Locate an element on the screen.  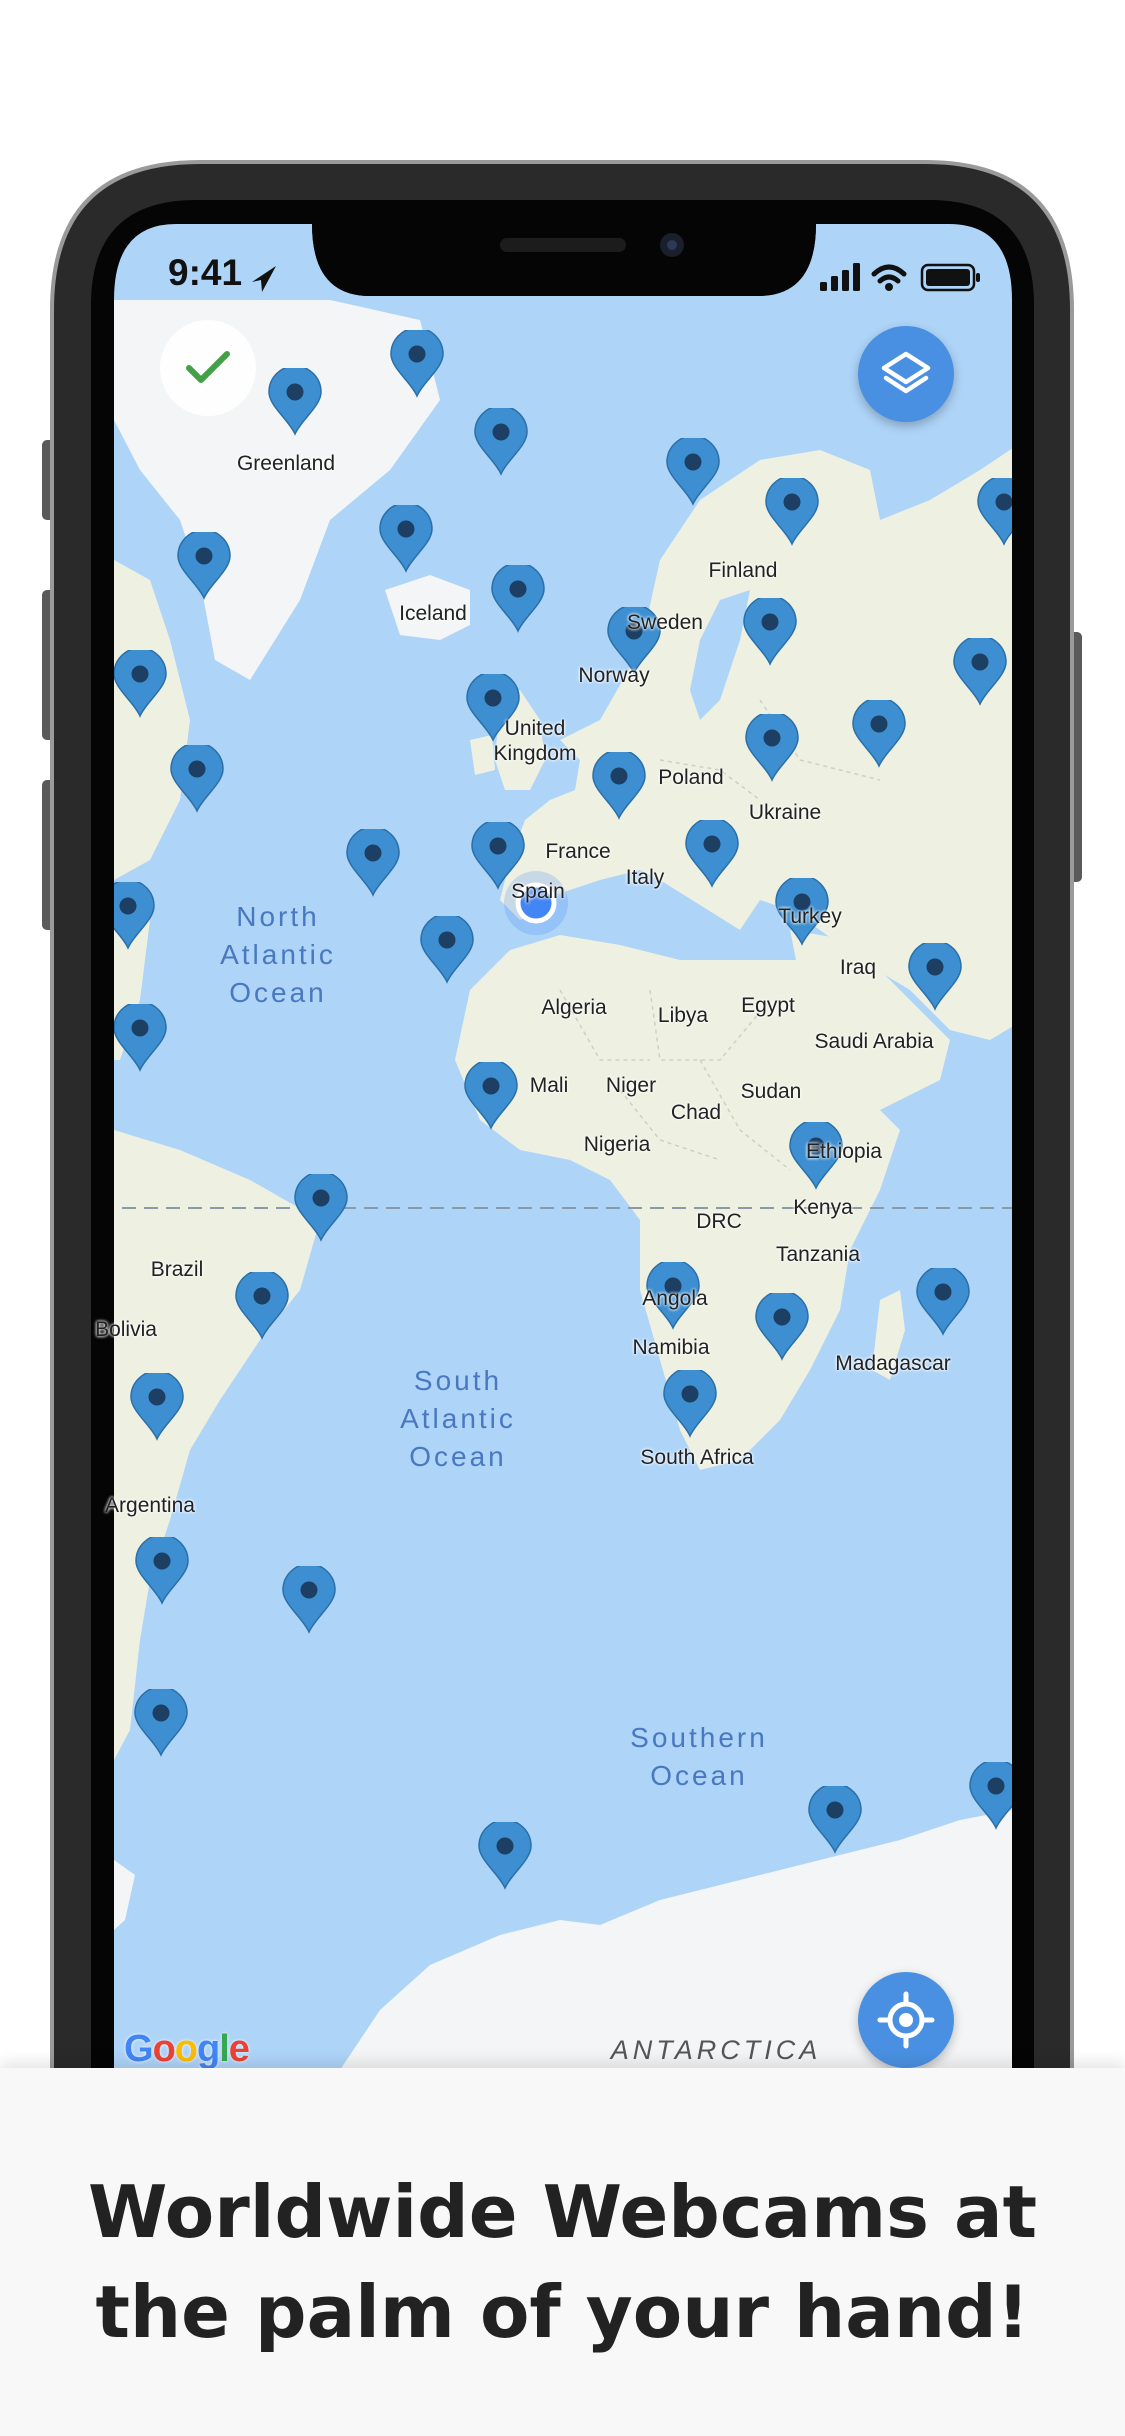
map-label-argentina: Argentina is located at coordinates (150, 1505).